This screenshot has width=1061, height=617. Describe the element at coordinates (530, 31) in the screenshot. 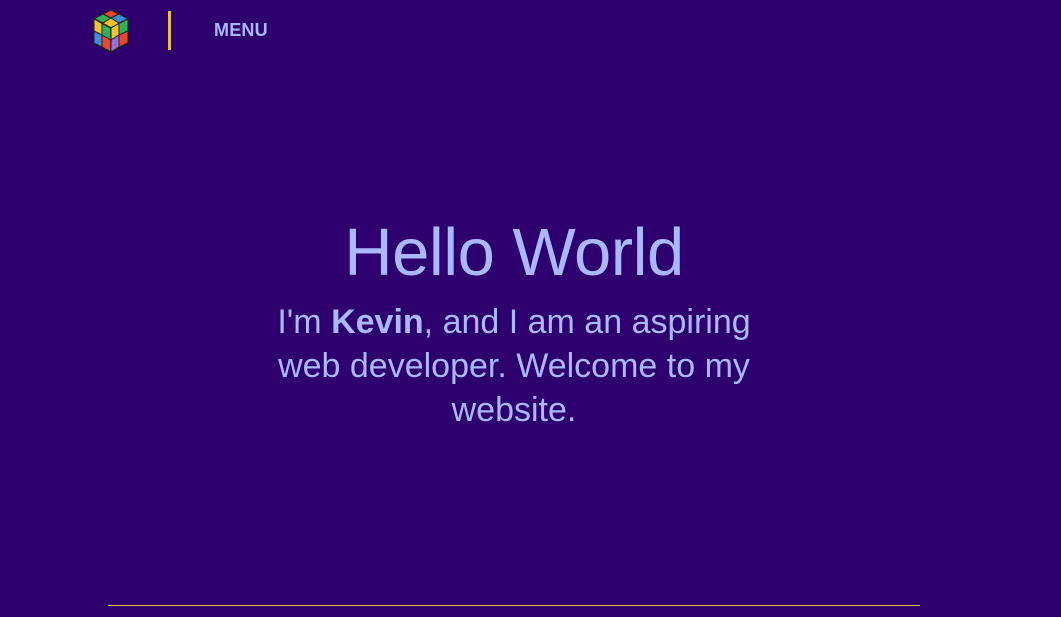

I see `site-header: MENU` at that location.